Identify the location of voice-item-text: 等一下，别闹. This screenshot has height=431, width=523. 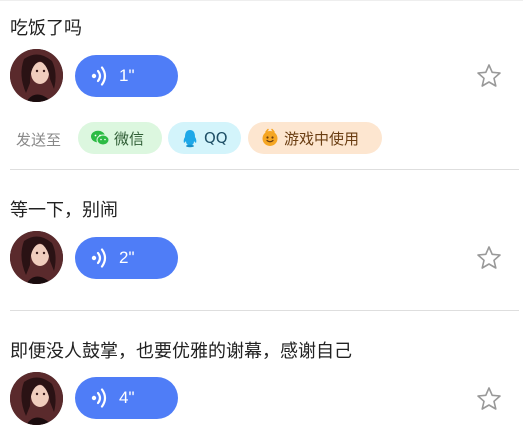
(64, 210).